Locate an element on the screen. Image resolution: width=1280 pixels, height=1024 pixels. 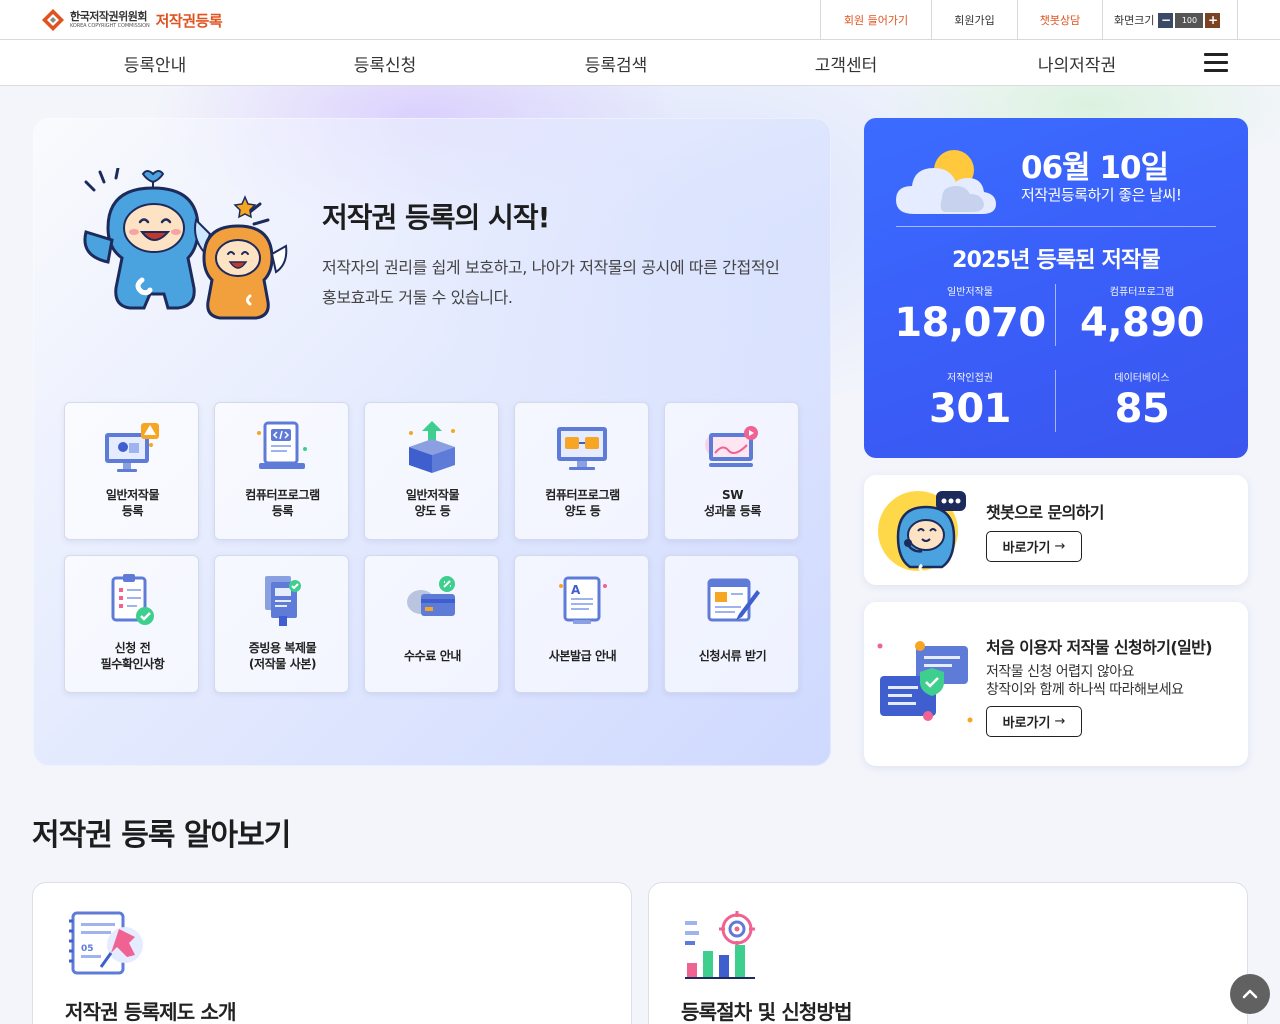
section-title: 저작권 등록 알아보기 is located at coordinates (161, 835).